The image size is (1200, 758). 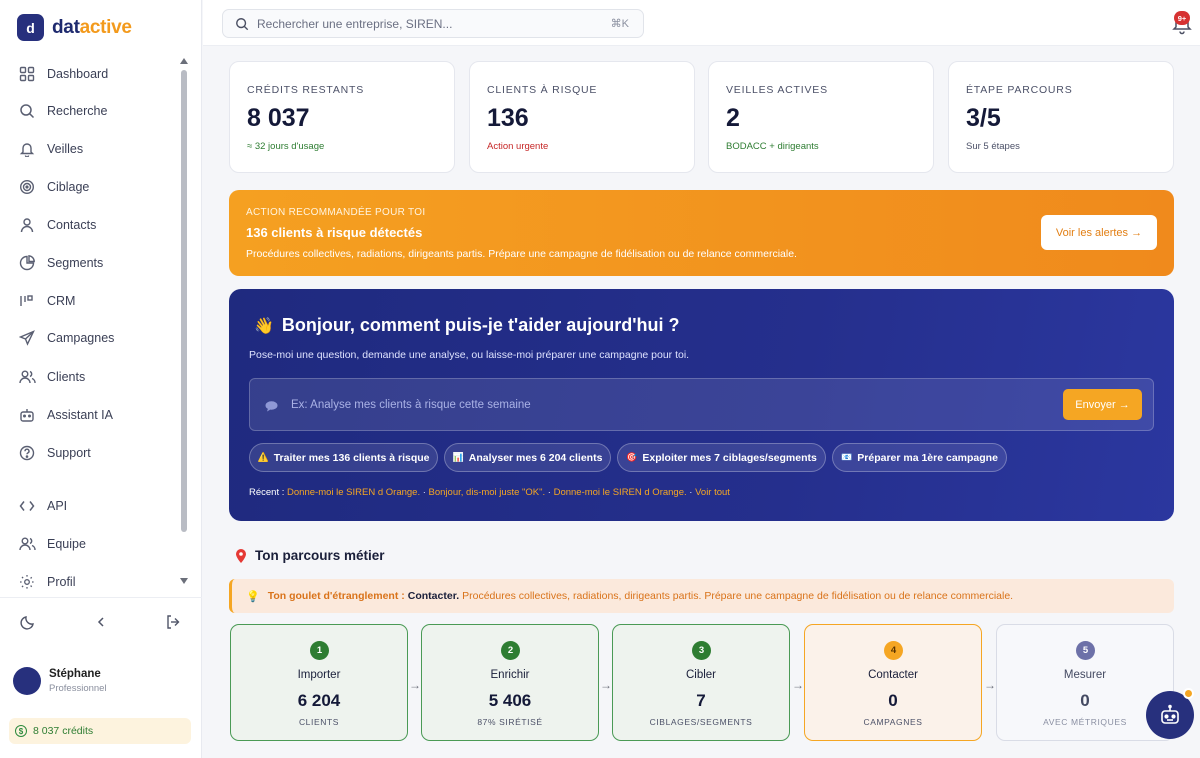 I want to click on sidebar-tools, so click(x=101, y=623).